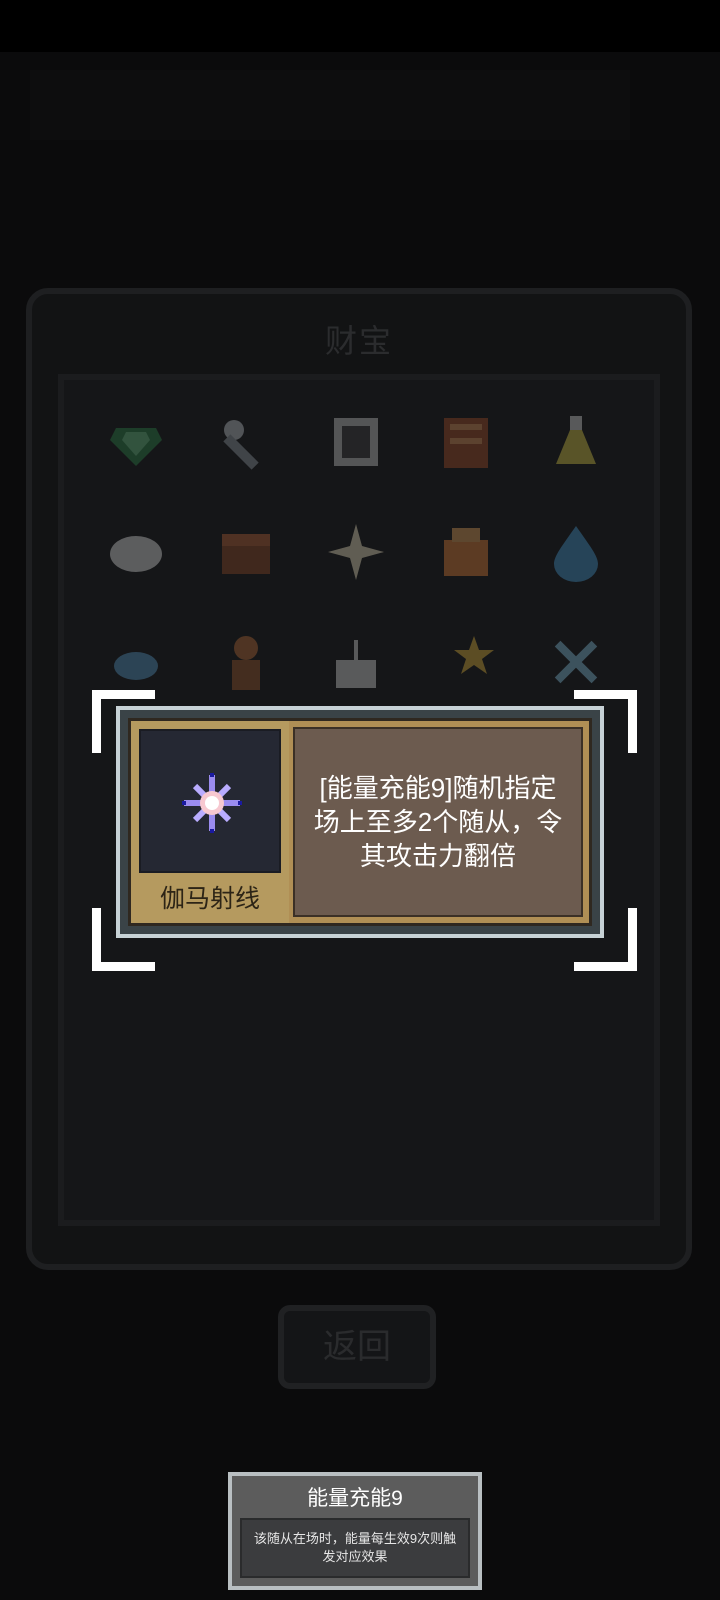  What do you see at coordinates (246, 552) in the screenshot?
I see `treasure-chest-icon` at bounding box center [246, 552].